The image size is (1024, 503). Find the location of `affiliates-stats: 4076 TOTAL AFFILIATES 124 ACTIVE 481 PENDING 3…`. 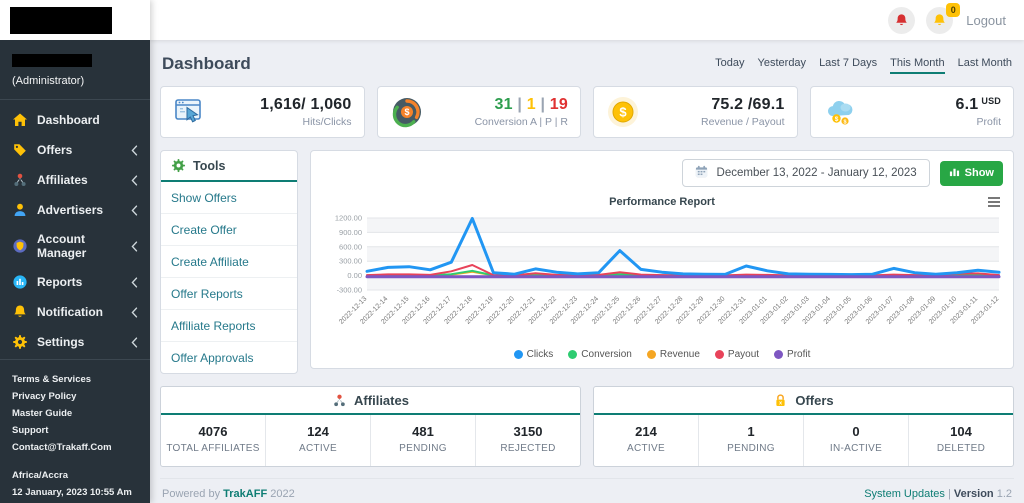

affiliates-stats: 4076 TOTAL AFFILIATES 124 ACTIVE 481 PENDING 3… is located at coordinates (370, 440).